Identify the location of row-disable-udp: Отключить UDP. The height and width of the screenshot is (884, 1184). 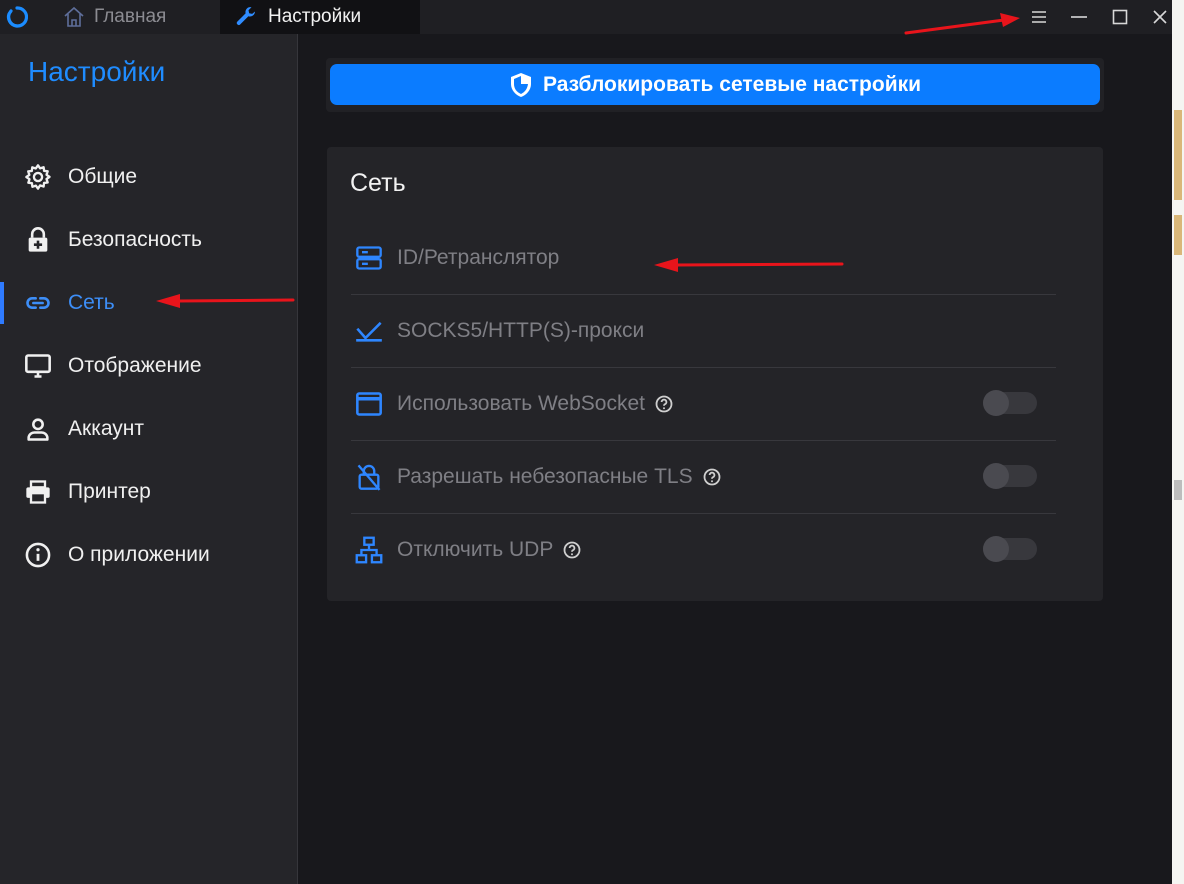
(703, 549).